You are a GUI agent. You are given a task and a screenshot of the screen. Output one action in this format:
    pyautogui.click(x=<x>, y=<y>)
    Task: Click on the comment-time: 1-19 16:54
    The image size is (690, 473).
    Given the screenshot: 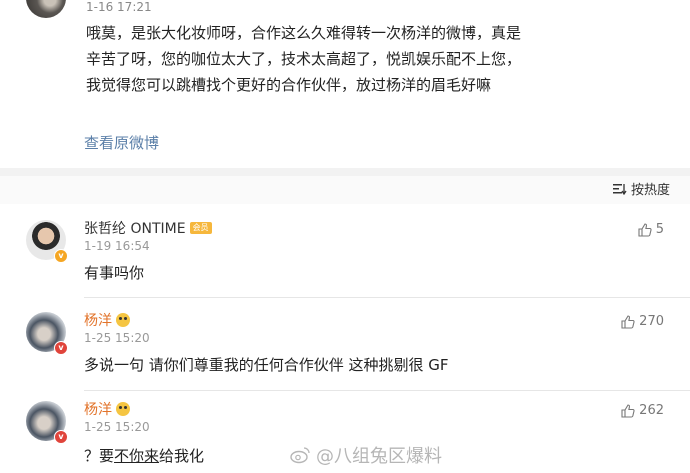 What is the action you would take?
    pyautogui.click(x=117, y=246)
    